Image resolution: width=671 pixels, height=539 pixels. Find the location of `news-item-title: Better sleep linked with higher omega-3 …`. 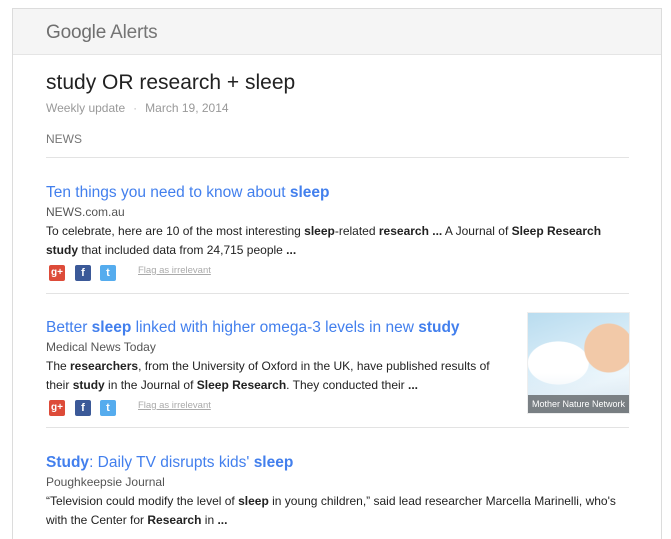

news-item-title: Better sleep linked with higher omega-3 … is located at coordinates (281, 328).